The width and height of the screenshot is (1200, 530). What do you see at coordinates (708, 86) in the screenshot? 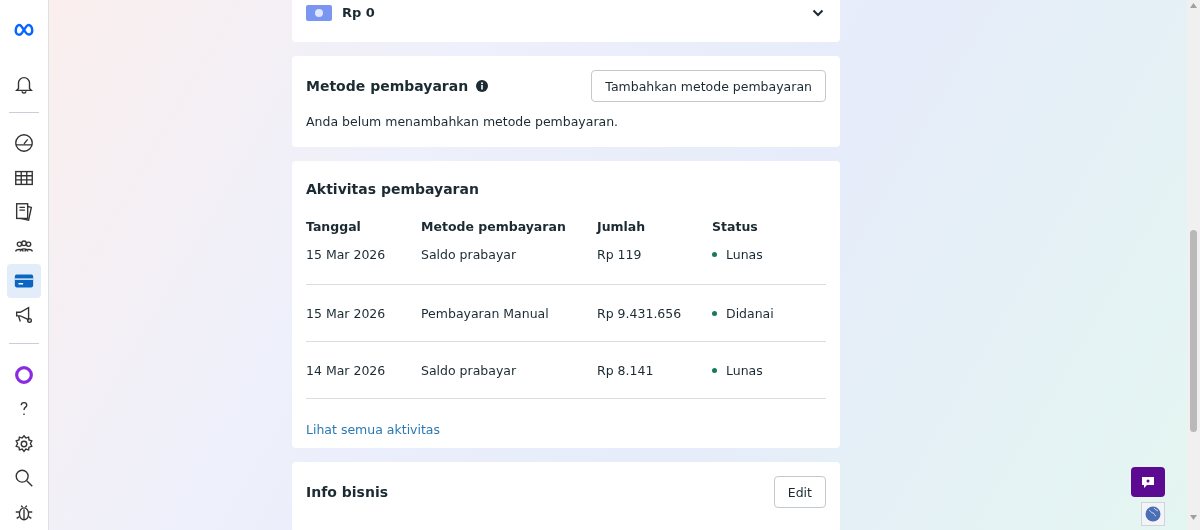
I see `add-payment-method-button: Tambahkan metode pembayaran` at bounding box center [708, 86].